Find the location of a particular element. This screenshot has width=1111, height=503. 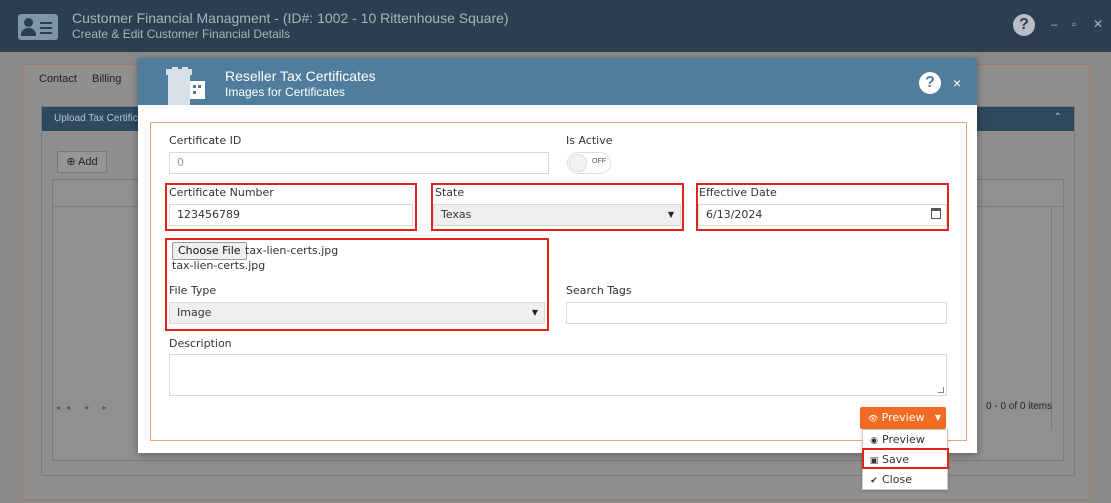

resize-handle-icon is located at coordinates (941, 390).